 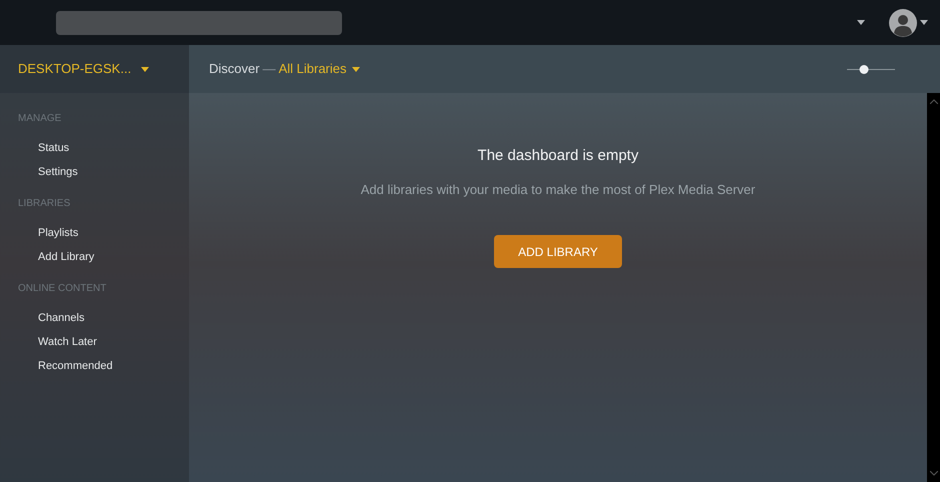 What do you see at coordinates (62, 289) in the screenshot?
I see `section-heading: ONLINE CONTENT` at bounding box center [62, 289].